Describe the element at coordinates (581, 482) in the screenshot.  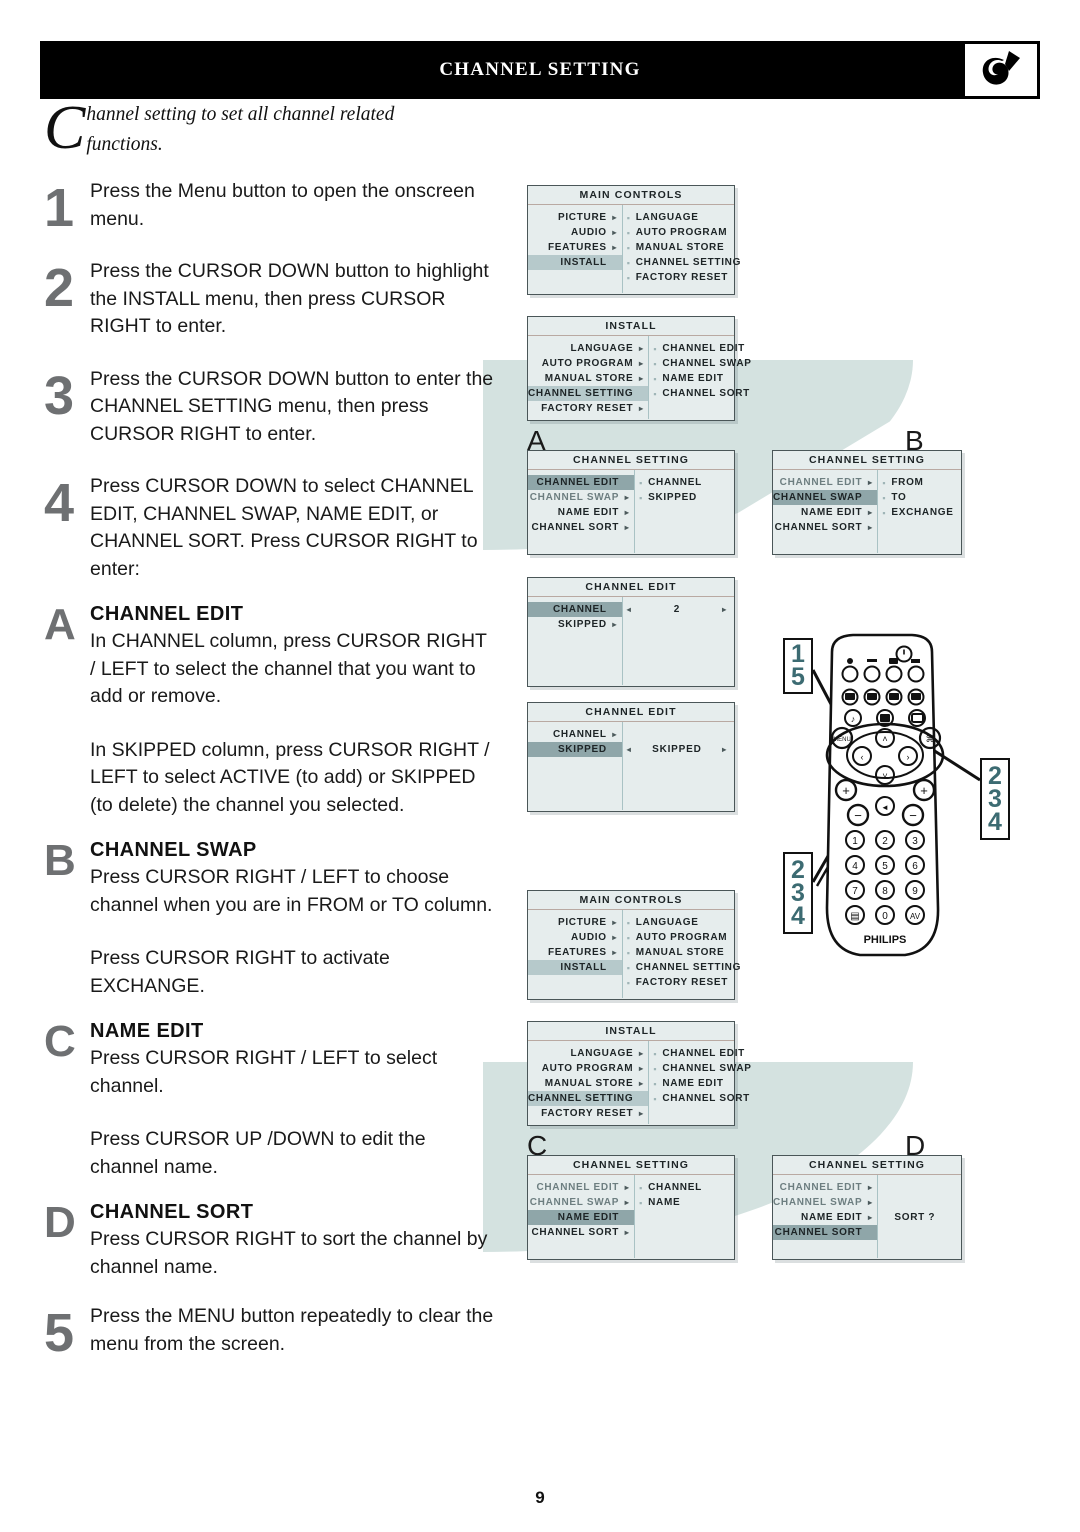
I see `osd-row-selected: CHANNEL EDIT` at that location.